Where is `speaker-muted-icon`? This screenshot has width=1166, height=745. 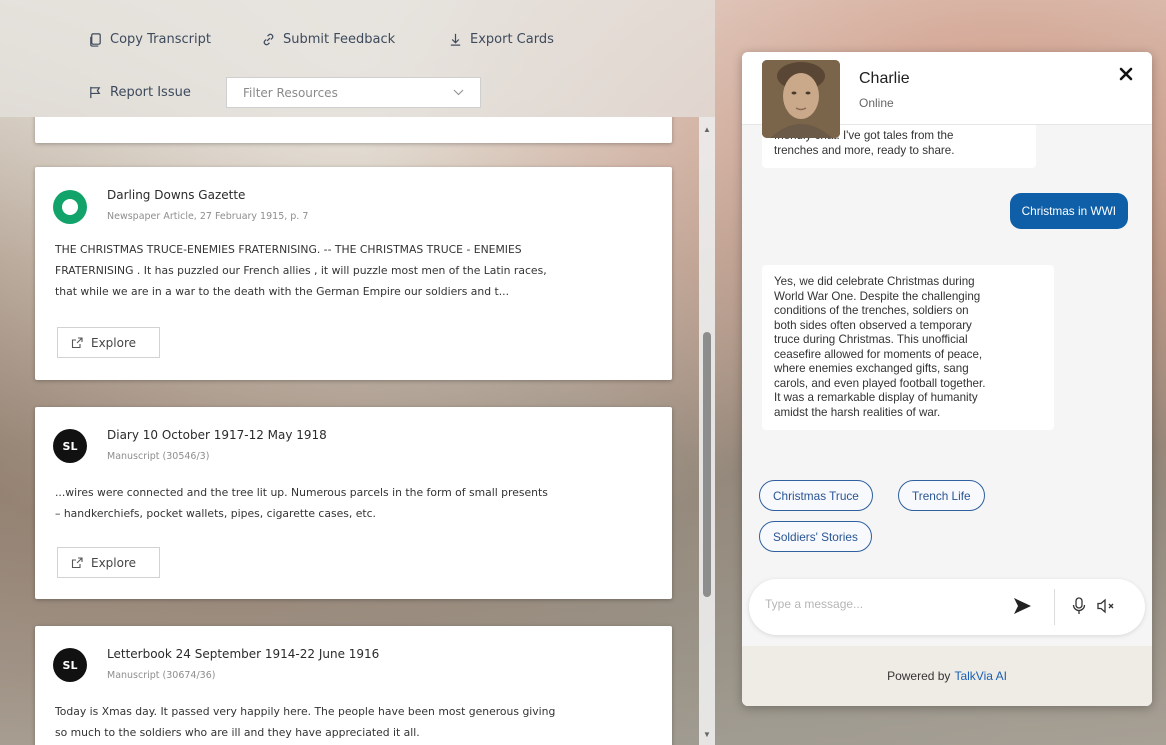 speaker-muted-icon is located at coordinates (1106, 606).